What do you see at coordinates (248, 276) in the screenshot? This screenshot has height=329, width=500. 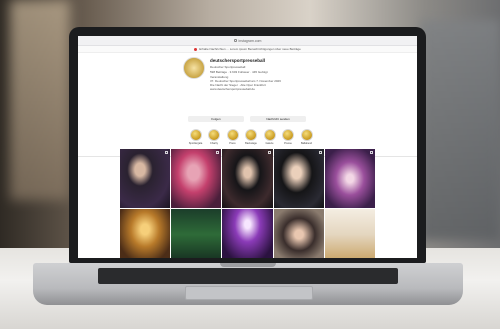 I see `laptop-keyboard` at bounding box center [248, 276].